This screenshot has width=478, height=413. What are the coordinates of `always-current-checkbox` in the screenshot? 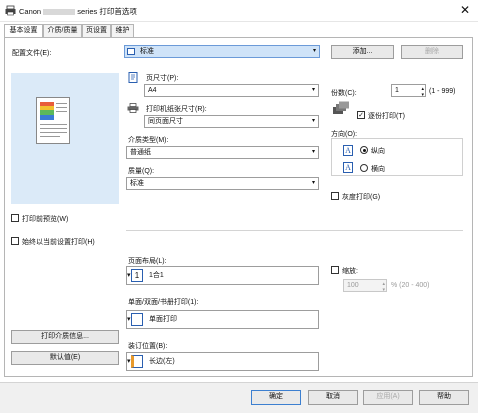 It's located at (15, 241).